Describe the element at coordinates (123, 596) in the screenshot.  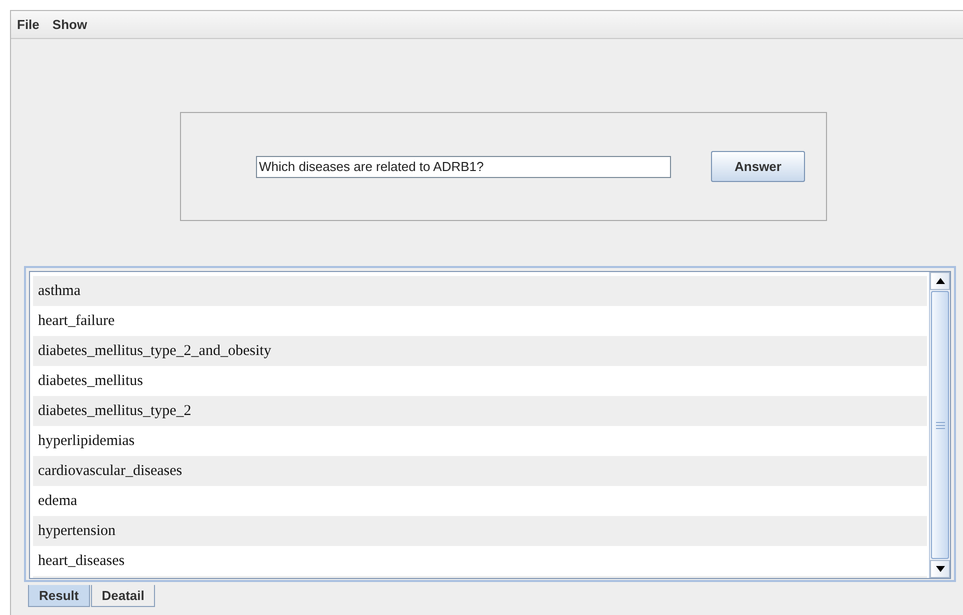
I see `tab: Deatail` at that location.